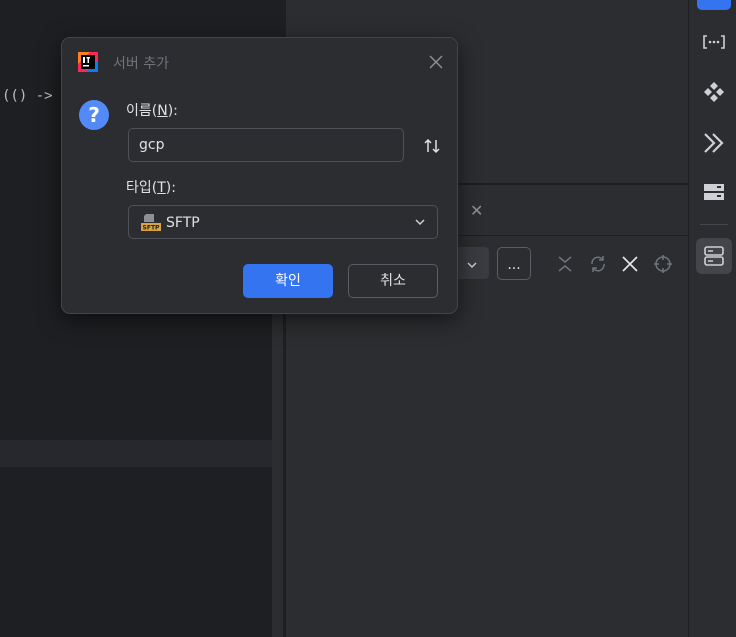 This screenshot has height=637, width=736. I want to click on structure-icon, so click(714, 5).